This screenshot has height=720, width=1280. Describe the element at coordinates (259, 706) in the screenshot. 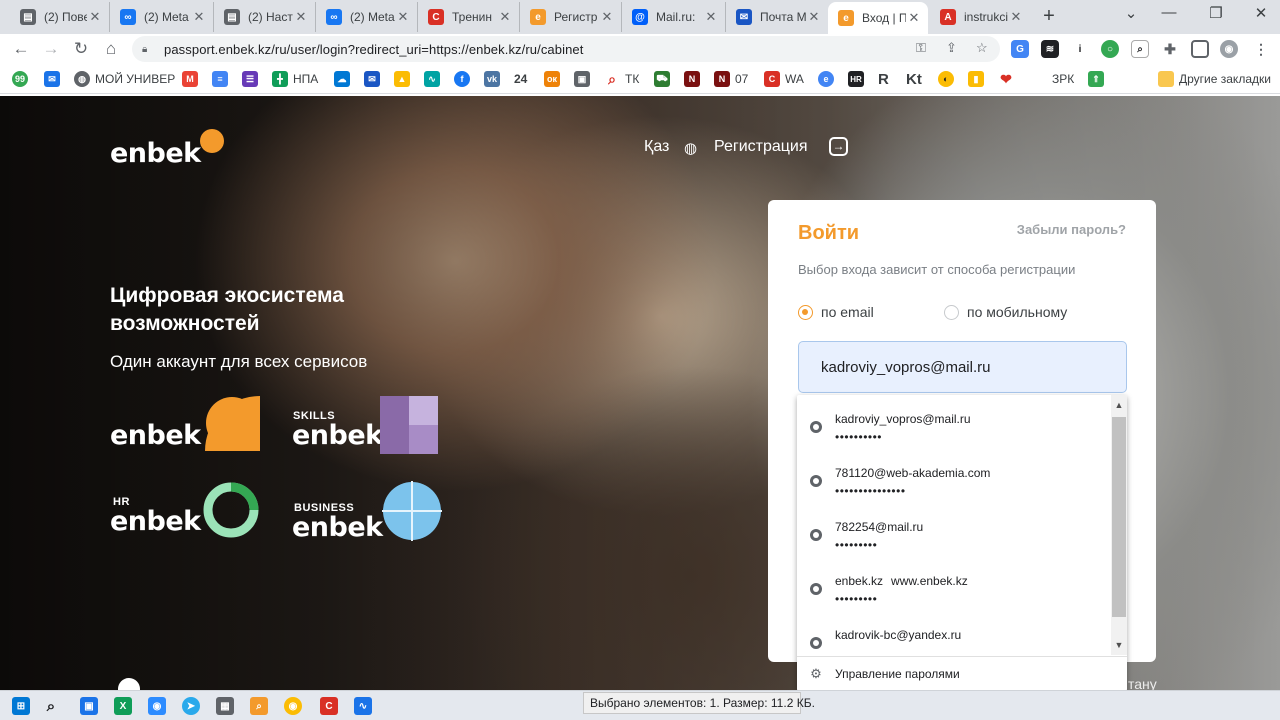

I see `taskbar-search-app-icon: ⌕` at that location.